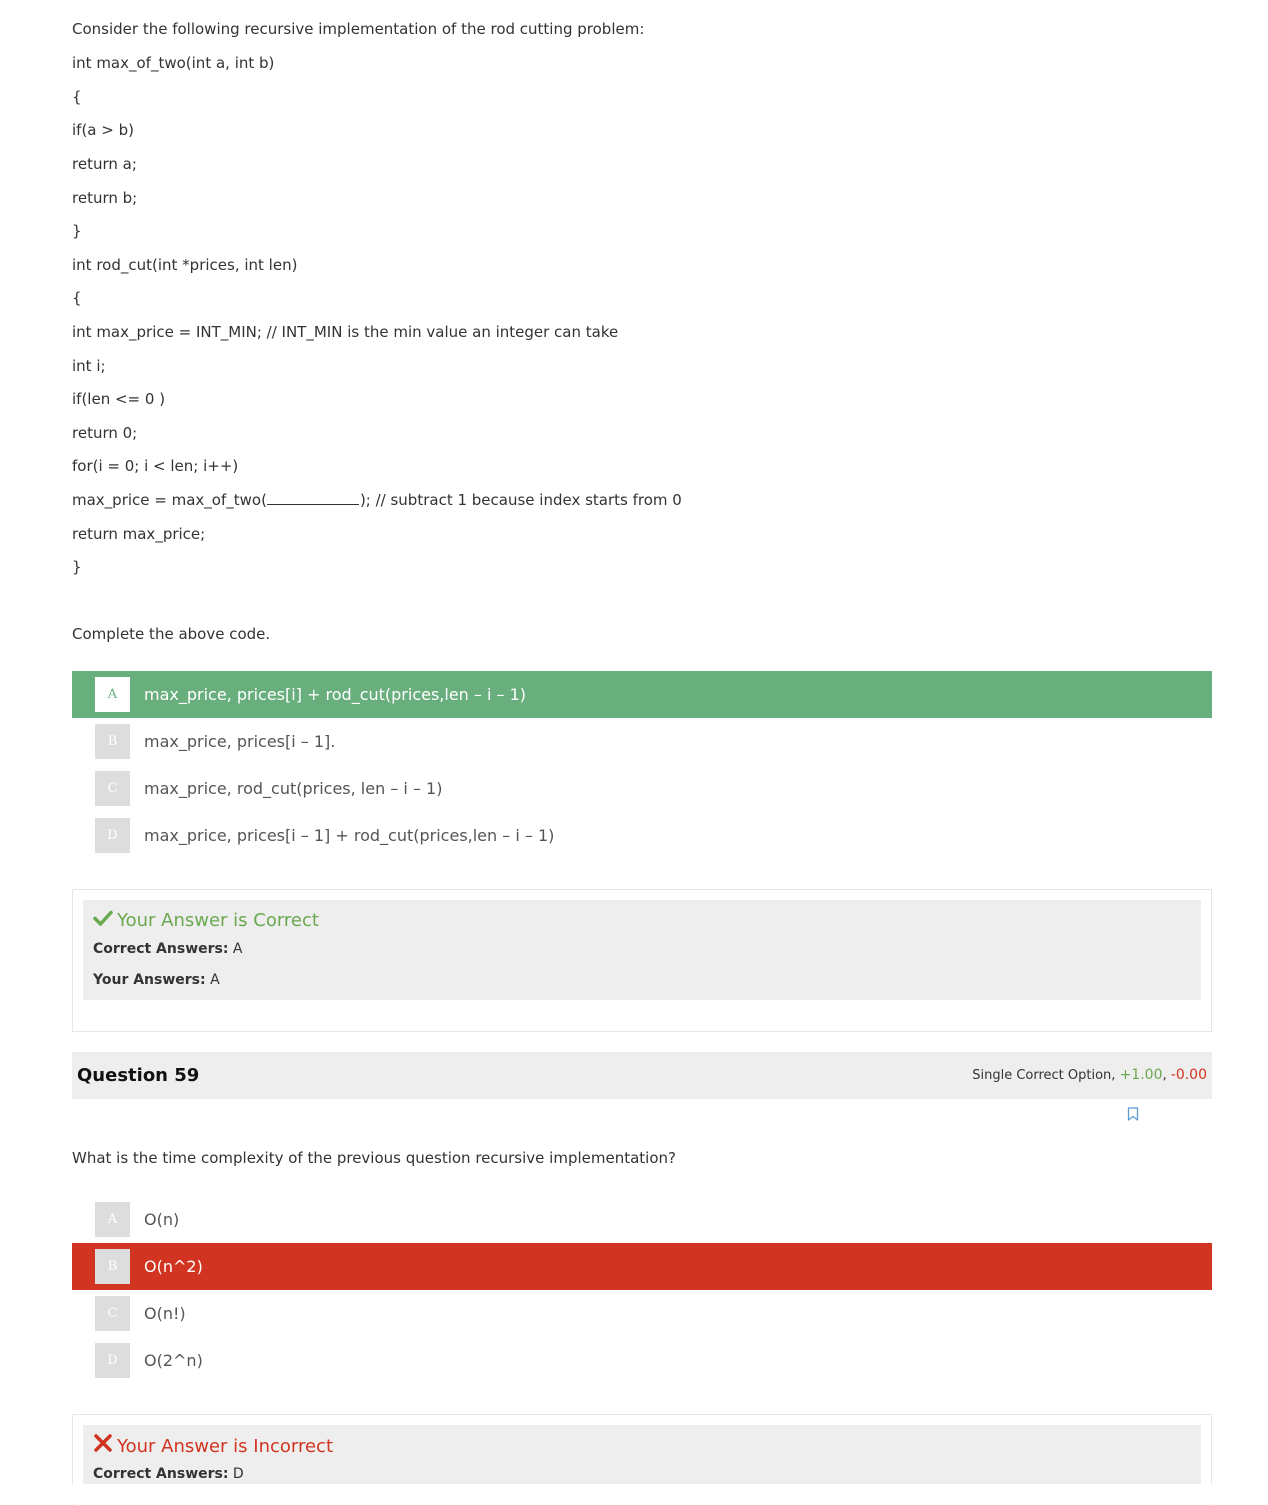 This screenshot has width=1268, height=1505. I want to click on correct-answers-value: D, so click(238, 1474).